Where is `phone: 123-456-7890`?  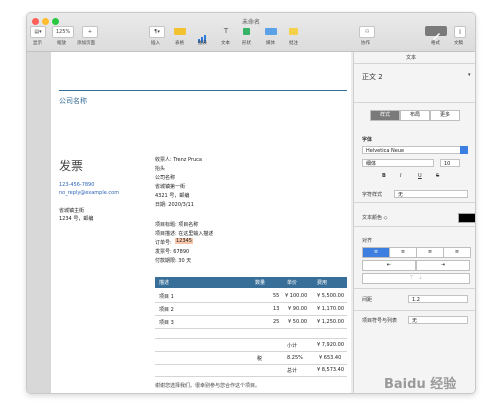
phone: 123-456-7890 is located at coordinates (77, 185).